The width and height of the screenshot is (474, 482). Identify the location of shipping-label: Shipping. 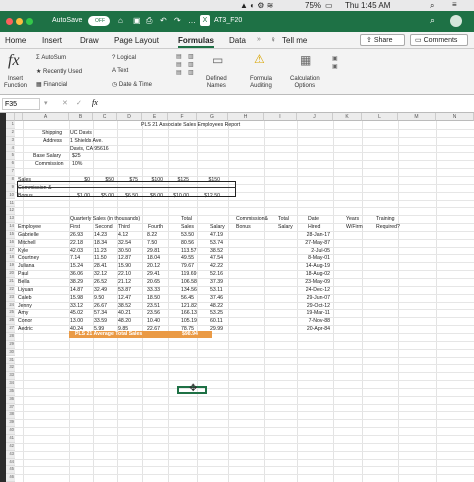
(52, 133).